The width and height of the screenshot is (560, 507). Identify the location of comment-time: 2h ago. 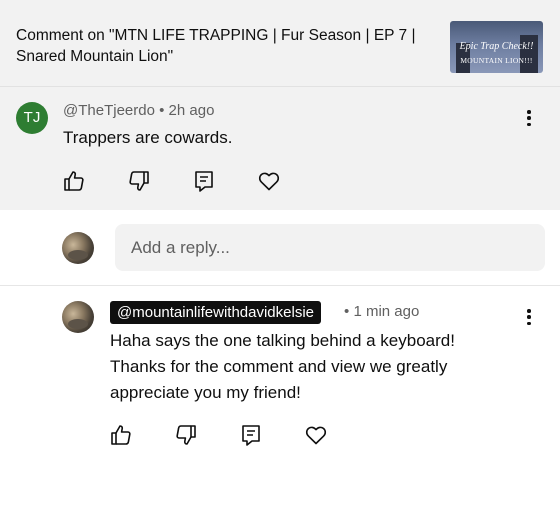
(191, 110).